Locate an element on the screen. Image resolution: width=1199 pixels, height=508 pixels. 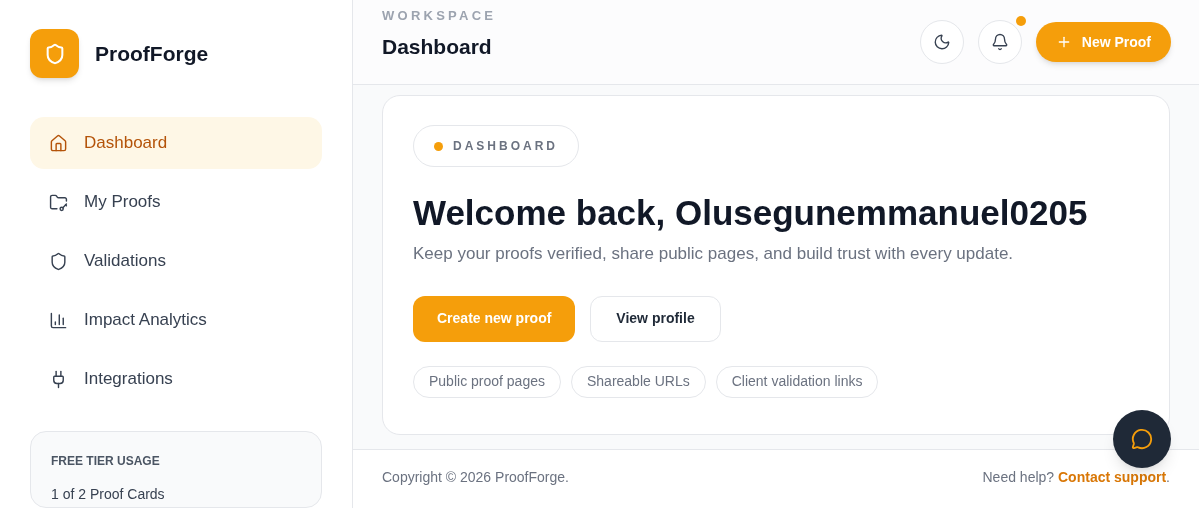
theme-toggle-button is located at coordinates (941, 42).